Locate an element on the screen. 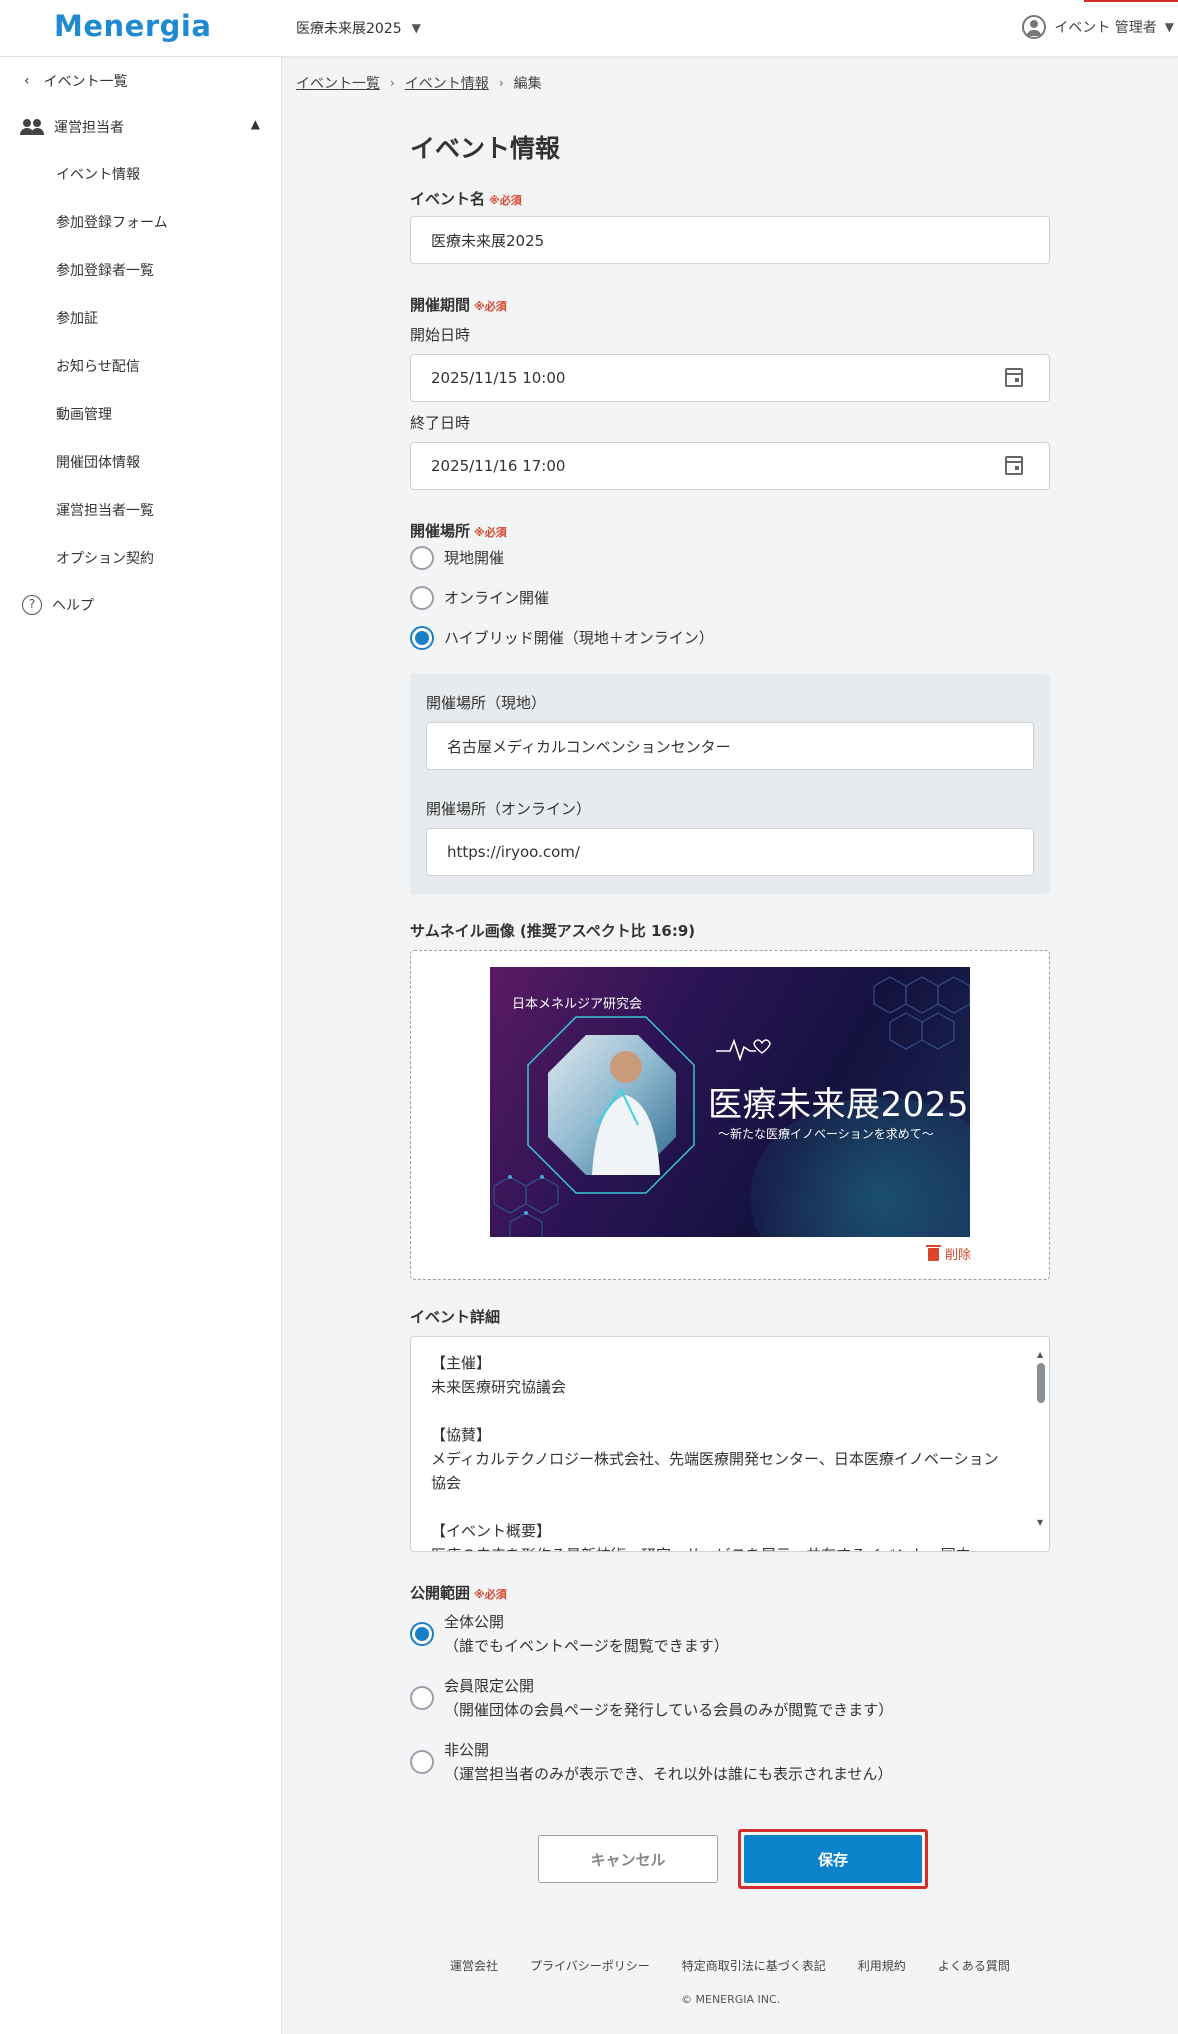 The width and height of the screenshot is (1178, 2034). footer-link-faq: よくある質問 is located at coordinates (974, 1965).